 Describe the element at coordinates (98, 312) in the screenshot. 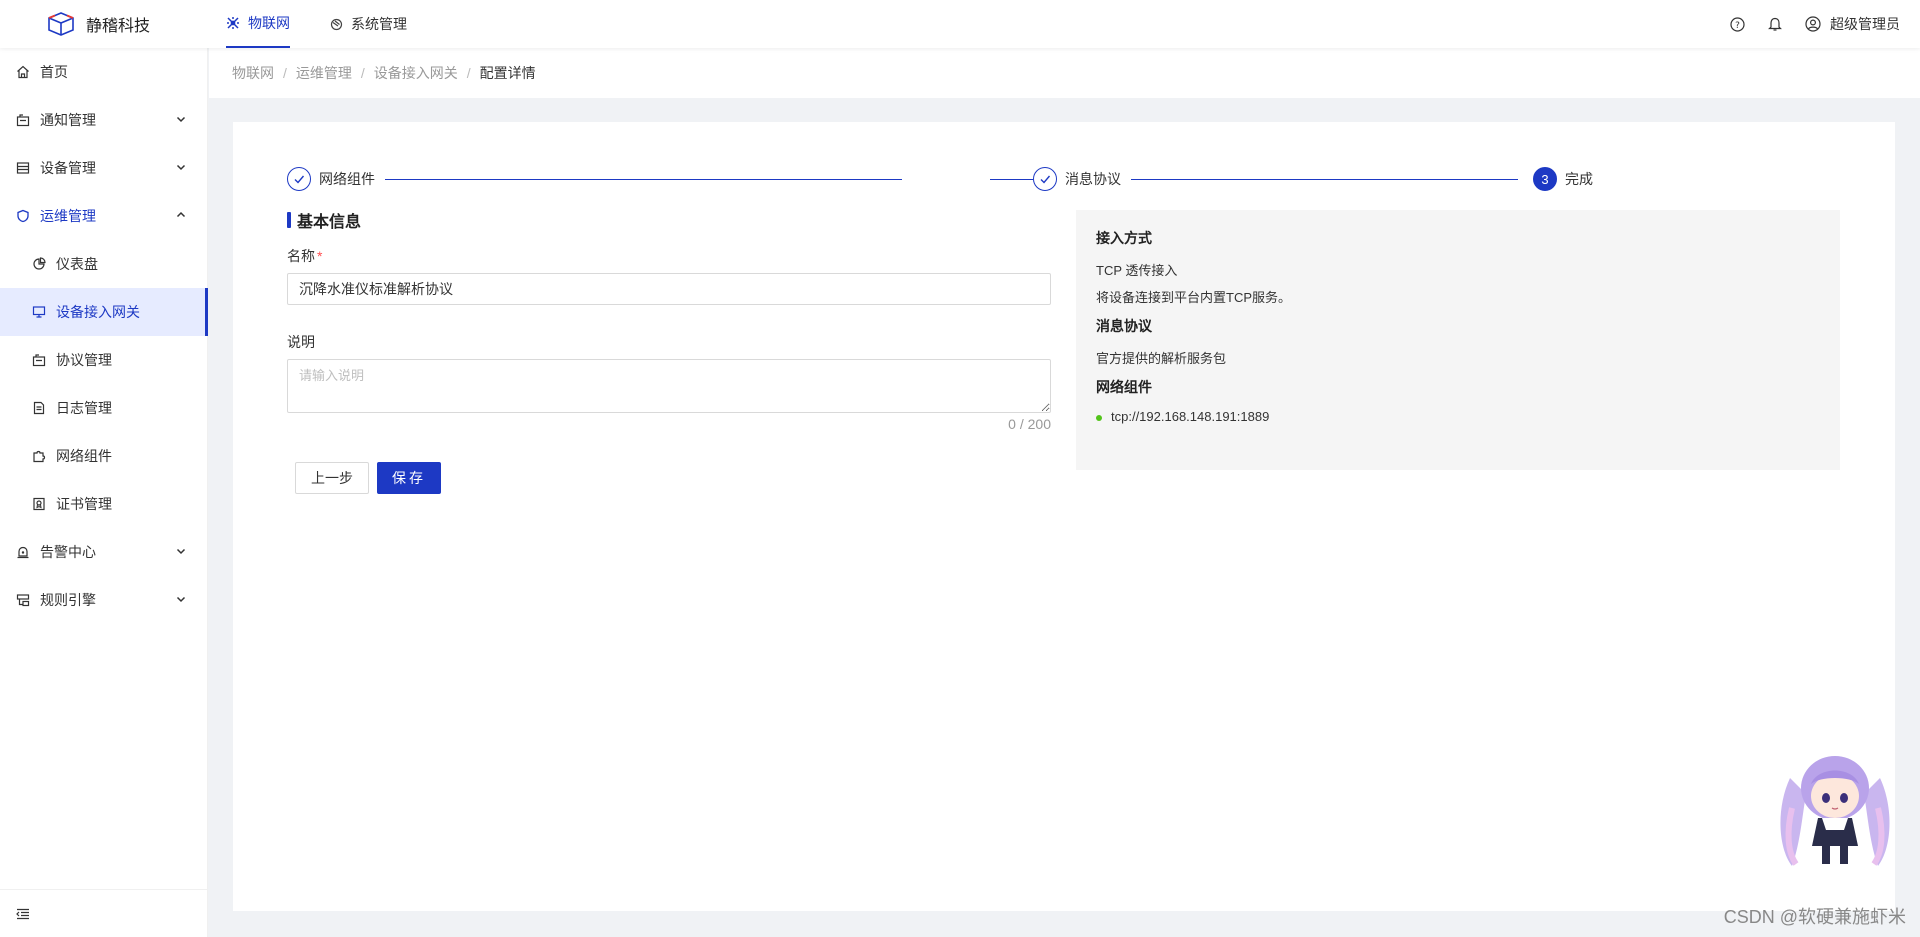

I see `sidebar-item-label: 设备接入网关` at that location.